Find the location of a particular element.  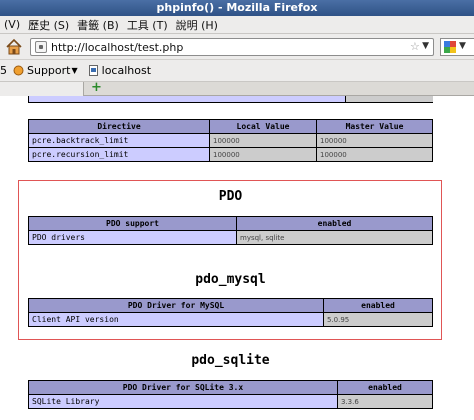

table-row: pcre.recursion_limit 100000 100000 is located at coordinates (230, 154).